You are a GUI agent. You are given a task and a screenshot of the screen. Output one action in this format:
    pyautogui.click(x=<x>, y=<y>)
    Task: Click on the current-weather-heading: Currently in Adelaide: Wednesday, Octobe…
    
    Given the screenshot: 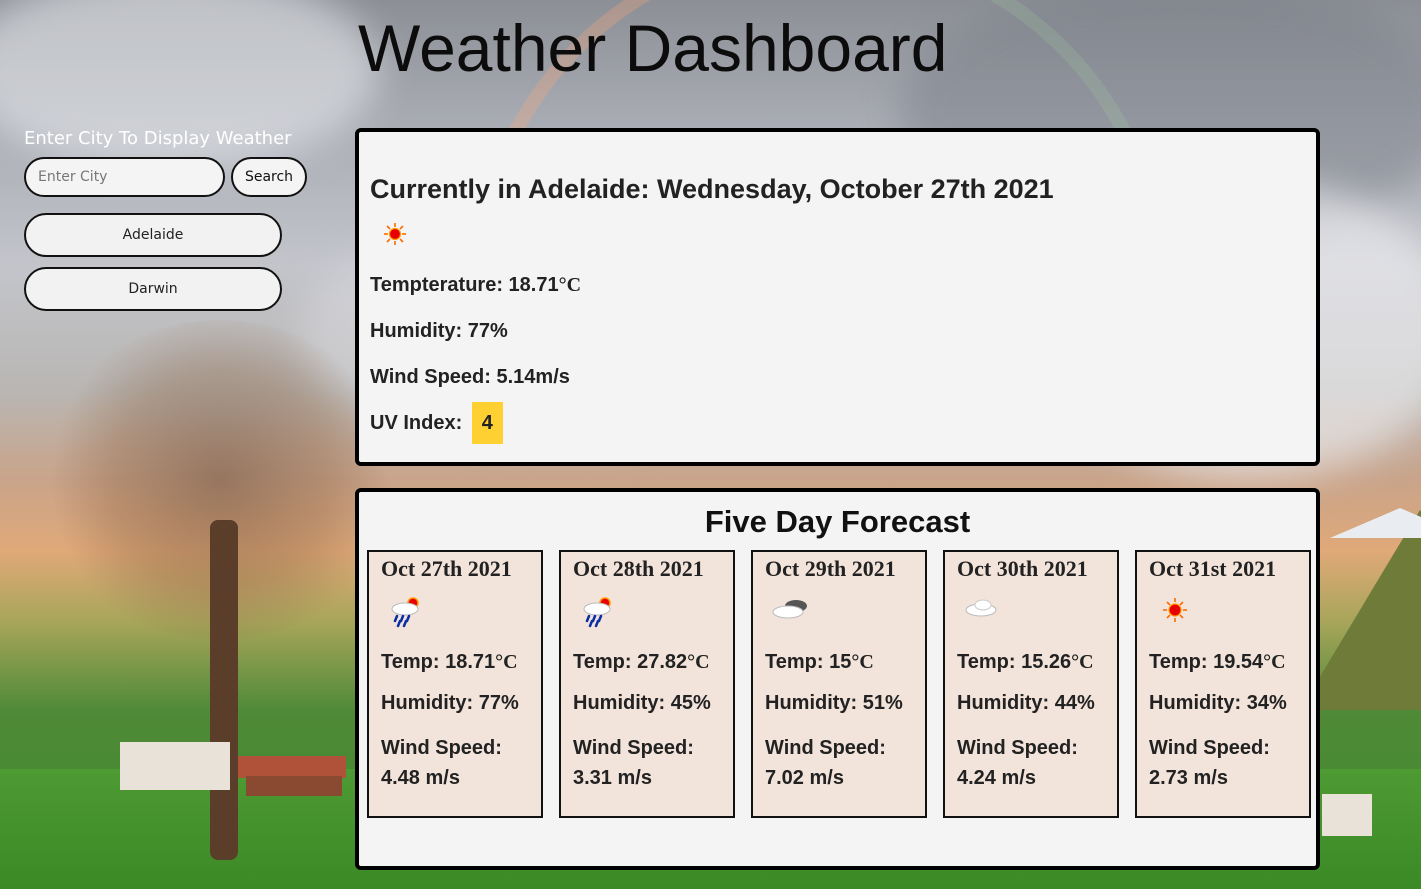 What is the action you would take?
    pyautogui.click(x=712, y=189)
    